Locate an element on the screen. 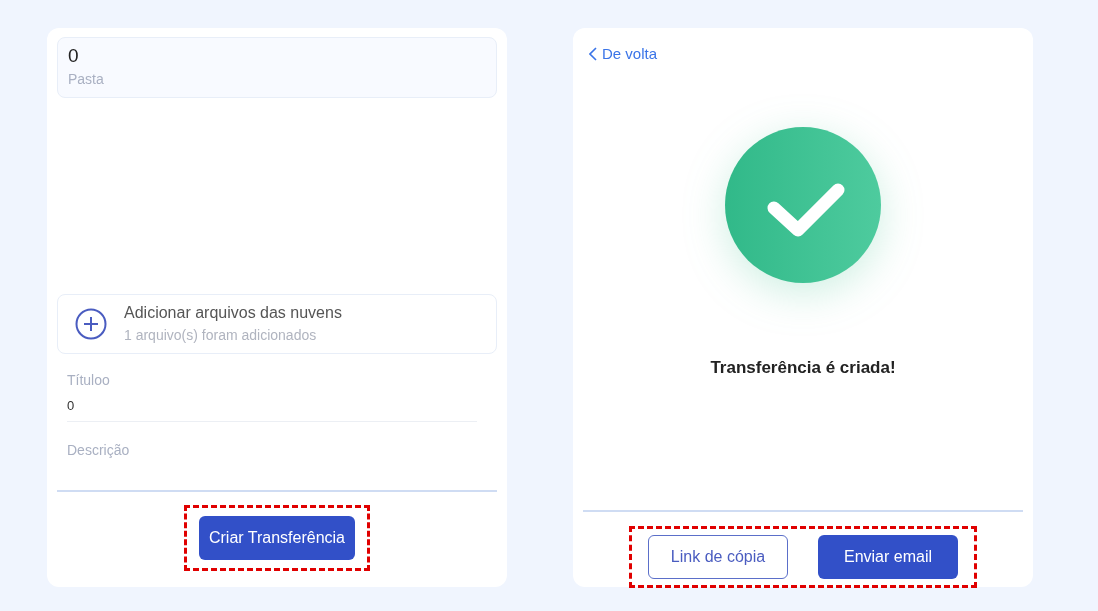 The height and width of the screenshot is (611, 1098). back-link: De volta is located at coordinates (620, 54).